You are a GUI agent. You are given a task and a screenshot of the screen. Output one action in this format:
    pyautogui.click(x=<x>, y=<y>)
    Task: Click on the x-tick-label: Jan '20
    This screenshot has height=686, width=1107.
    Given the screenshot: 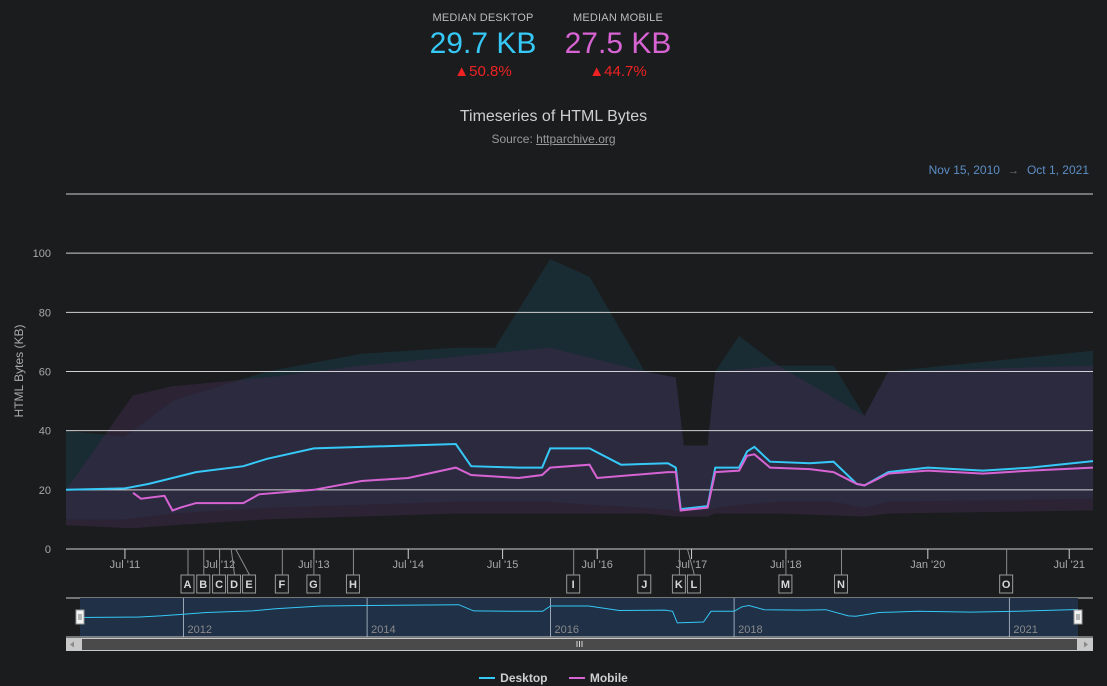 What is the action you would take?
    pyautogui.click(x=927, y=565)
    